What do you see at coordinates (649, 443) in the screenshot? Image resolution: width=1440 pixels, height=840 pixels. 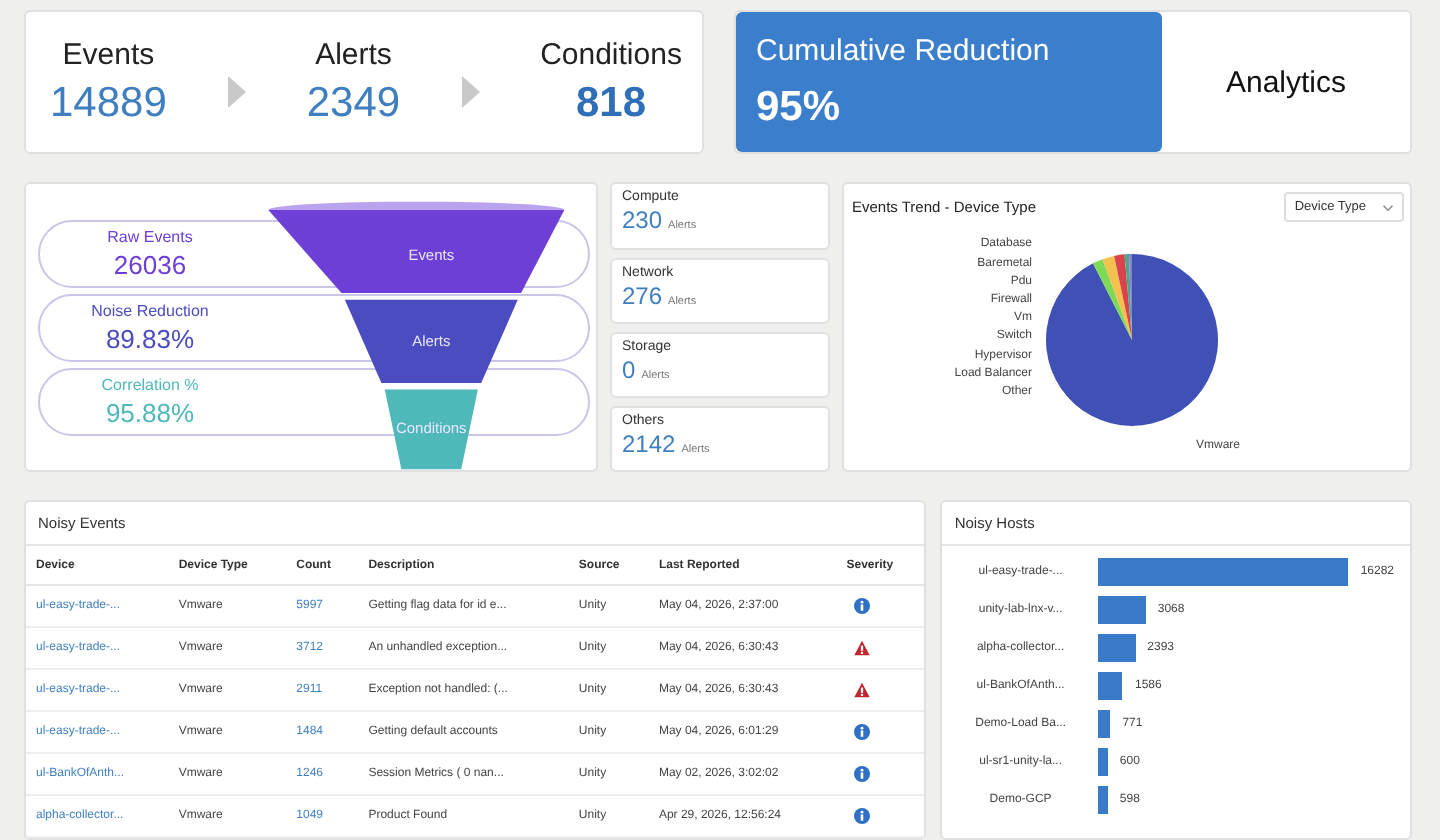 I see `alert-count: 2142` at bounding box center [649, 443].